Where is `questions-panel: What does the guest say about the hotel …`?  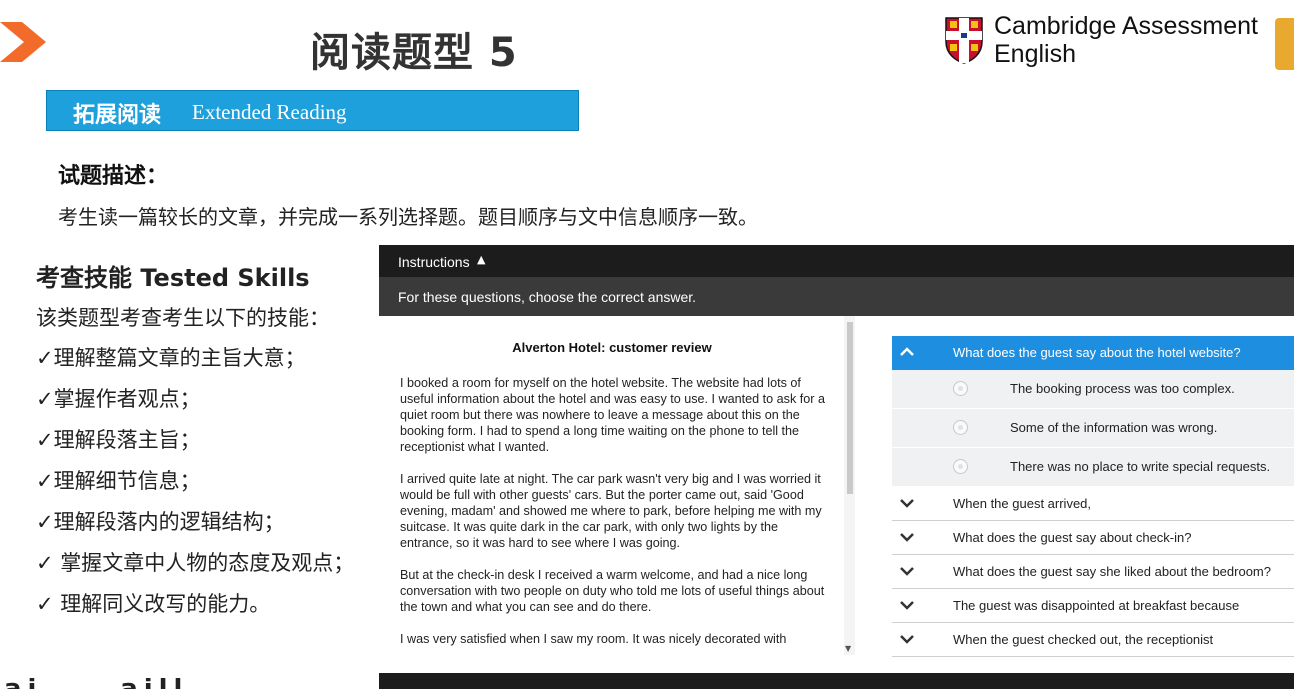 questions-panel: What does the guest say about the hotel … is located at coordinates (1093, 496).